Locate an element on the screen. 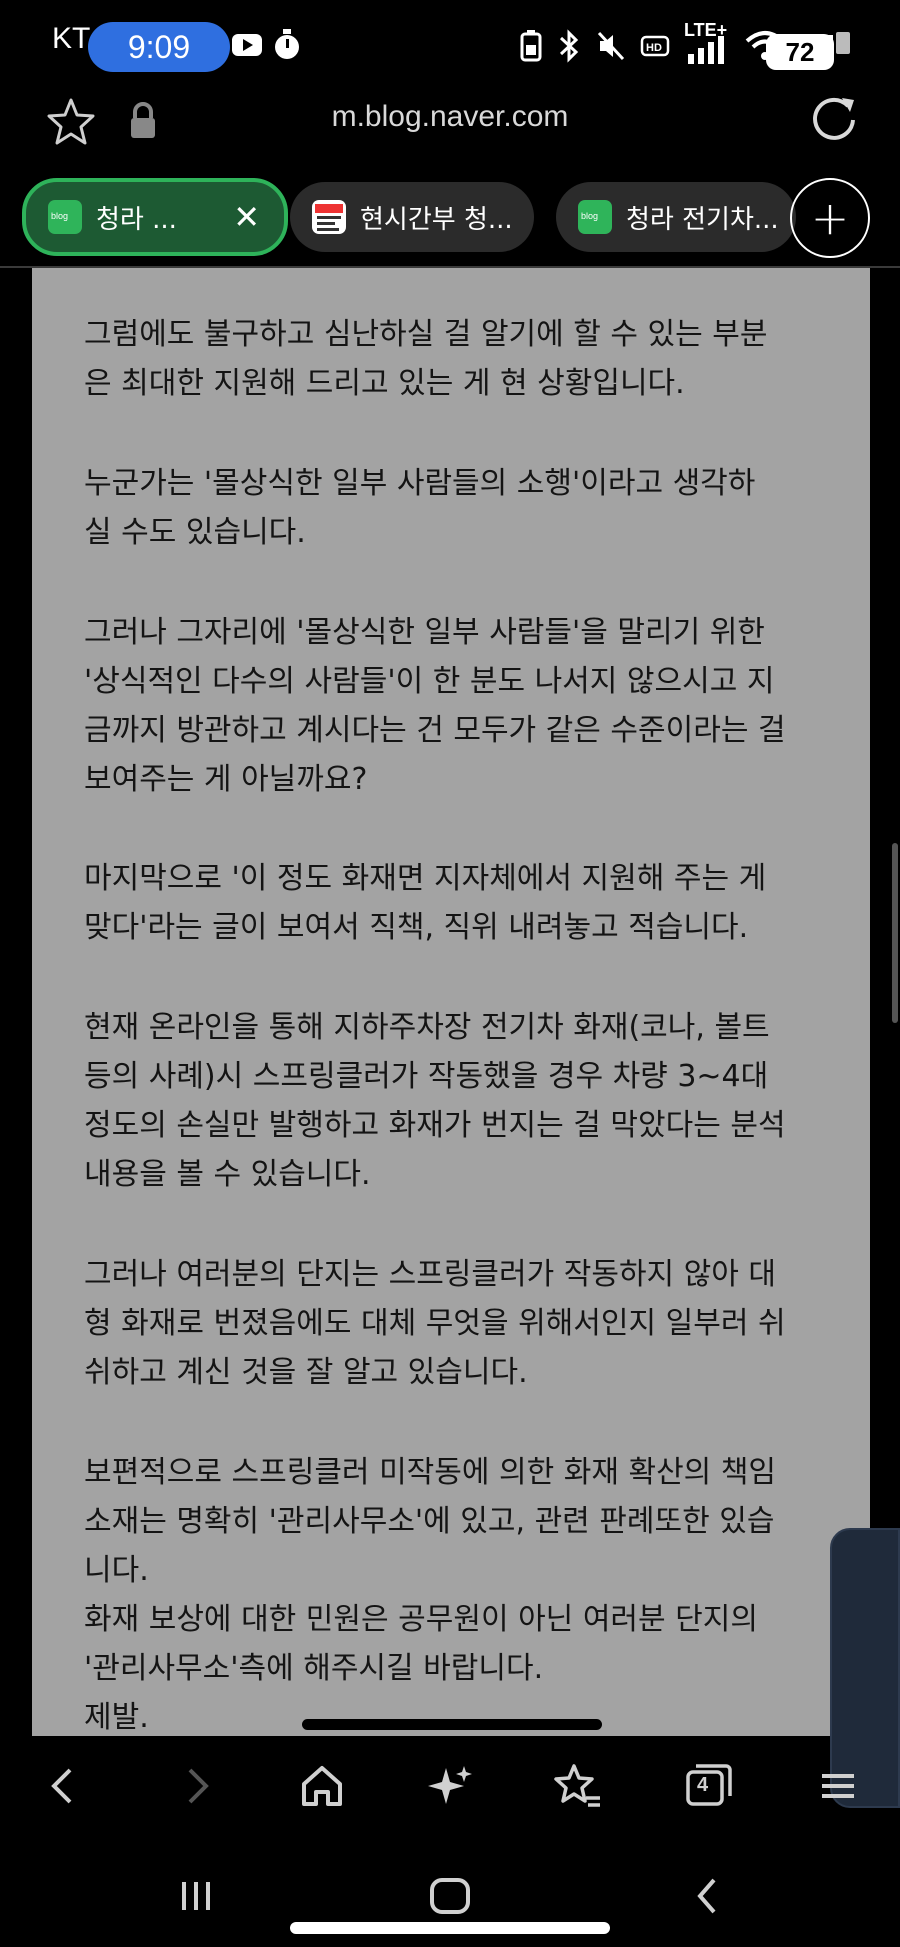 This screenshot has height=1947, width=900. svg-text: HD is located at coordinates (654, 48).